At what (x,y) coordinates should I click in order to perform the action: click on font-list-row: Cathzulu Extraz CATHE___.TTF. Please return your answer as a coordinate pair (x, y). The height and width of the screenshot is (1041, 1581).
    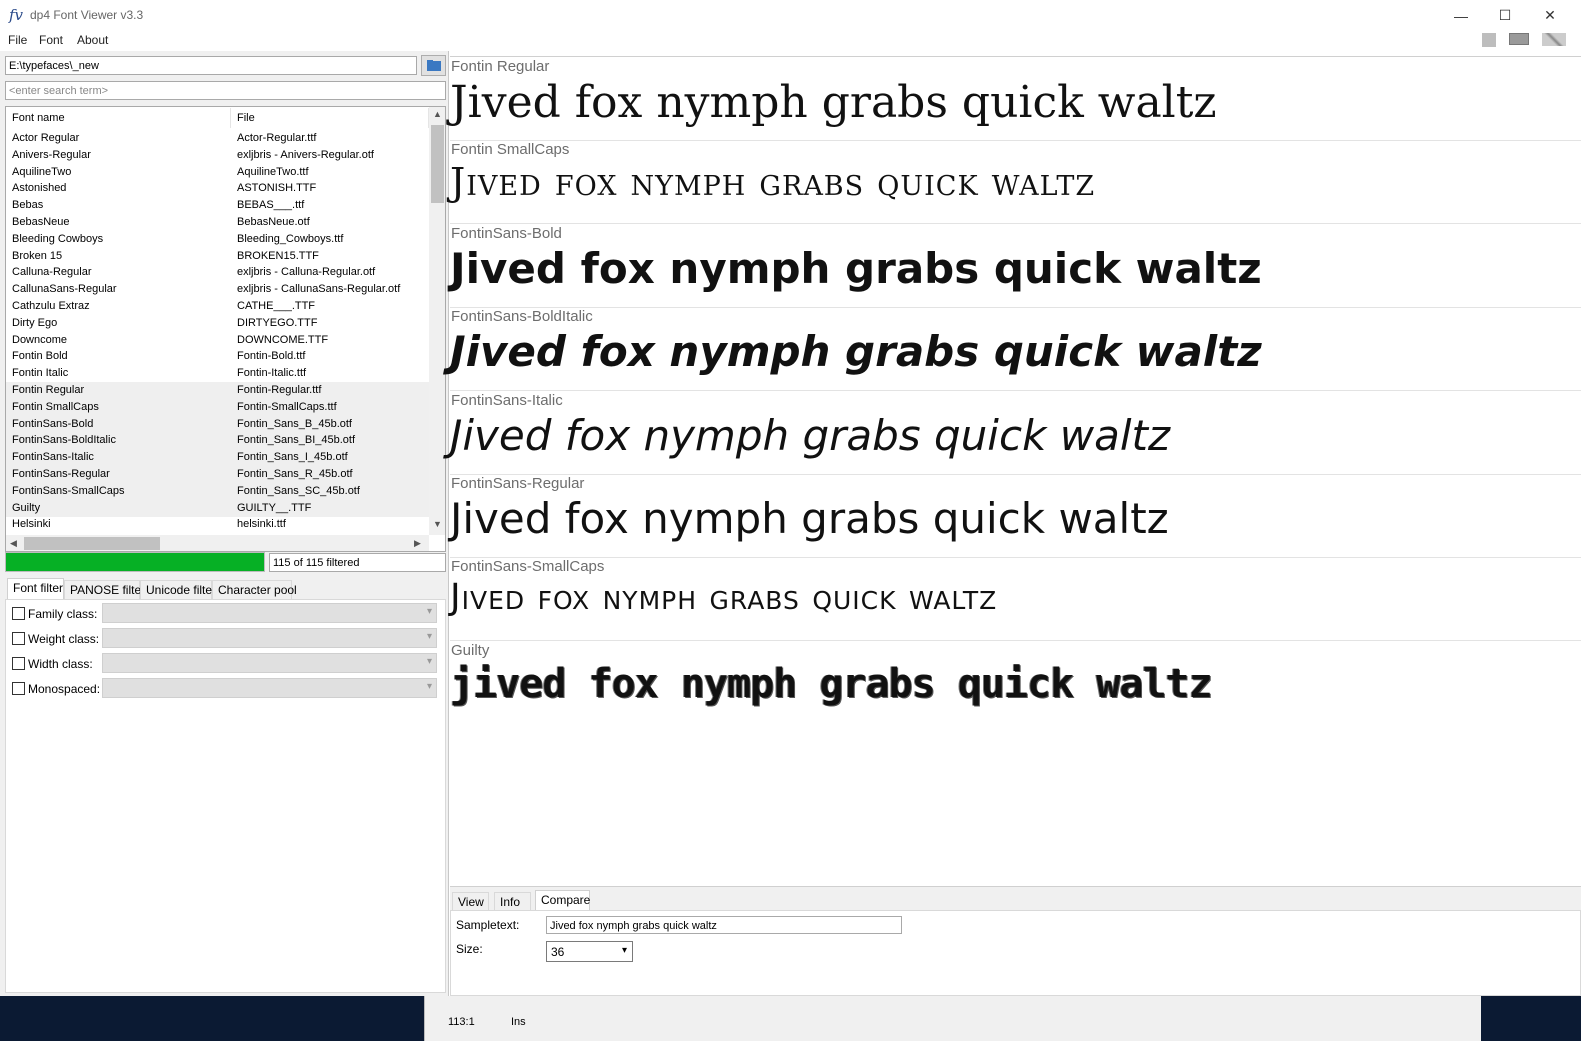
    Looking at the image, I should click on (217, 306).